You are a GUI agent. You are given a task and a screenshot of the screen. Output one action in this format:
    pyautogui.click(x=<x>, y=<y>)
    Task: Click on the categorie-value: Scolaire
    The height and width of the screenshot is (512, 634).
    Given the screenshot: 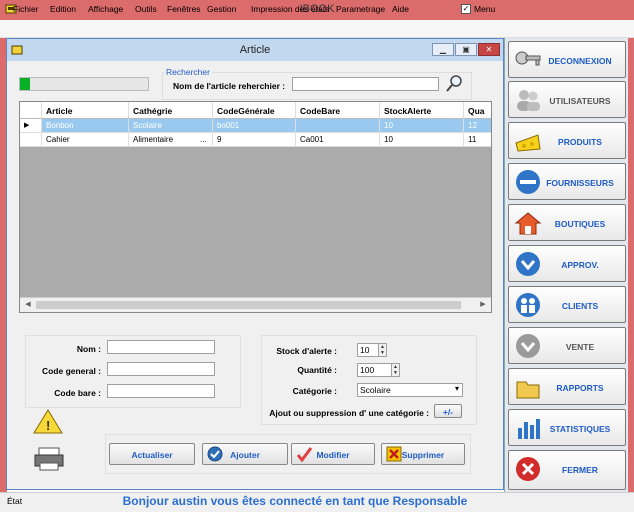 What is the action you would take?
    pyautogui.click(x=375, y=390)
    